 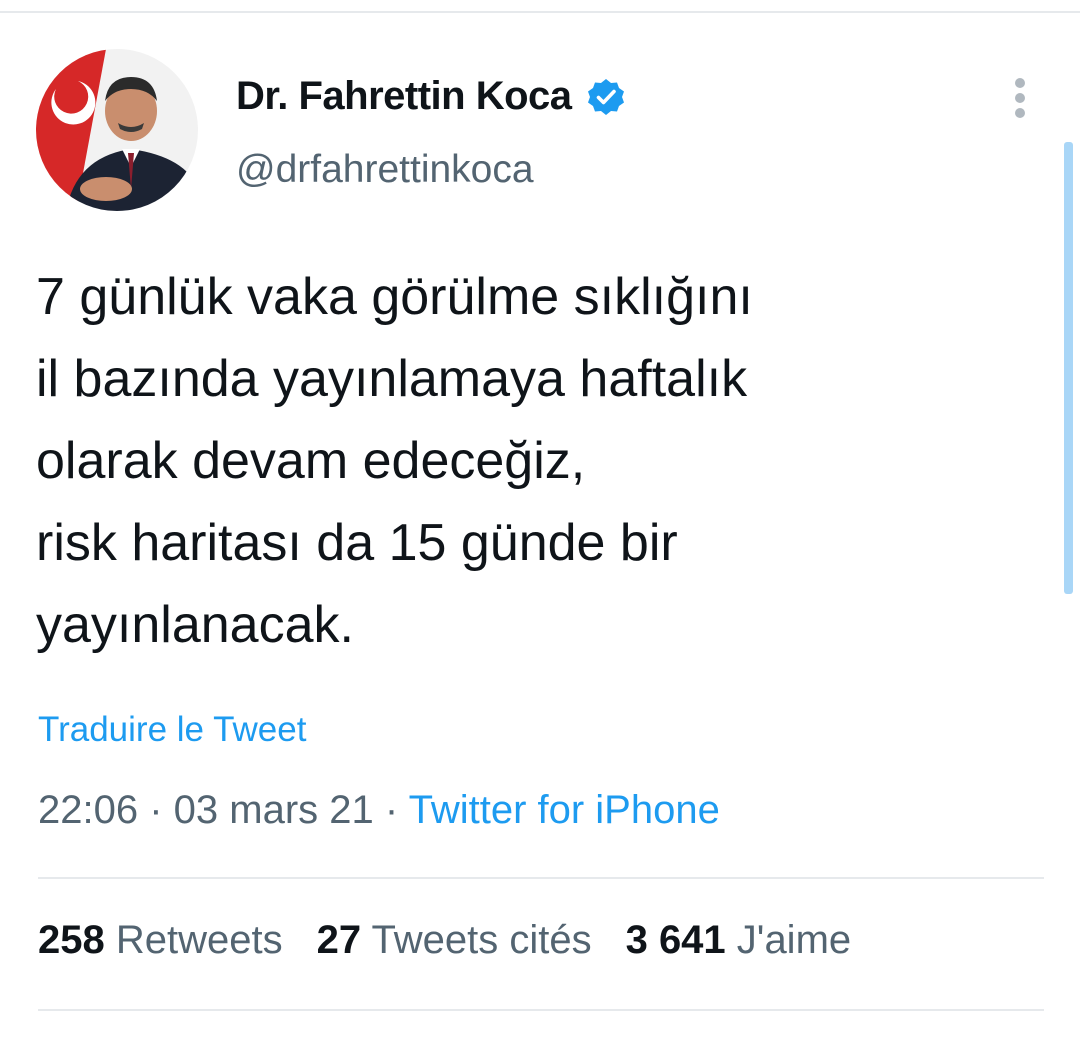 I want to click on translate-tweet-link: Traduire le Tweet, so click(x=172, y=730).